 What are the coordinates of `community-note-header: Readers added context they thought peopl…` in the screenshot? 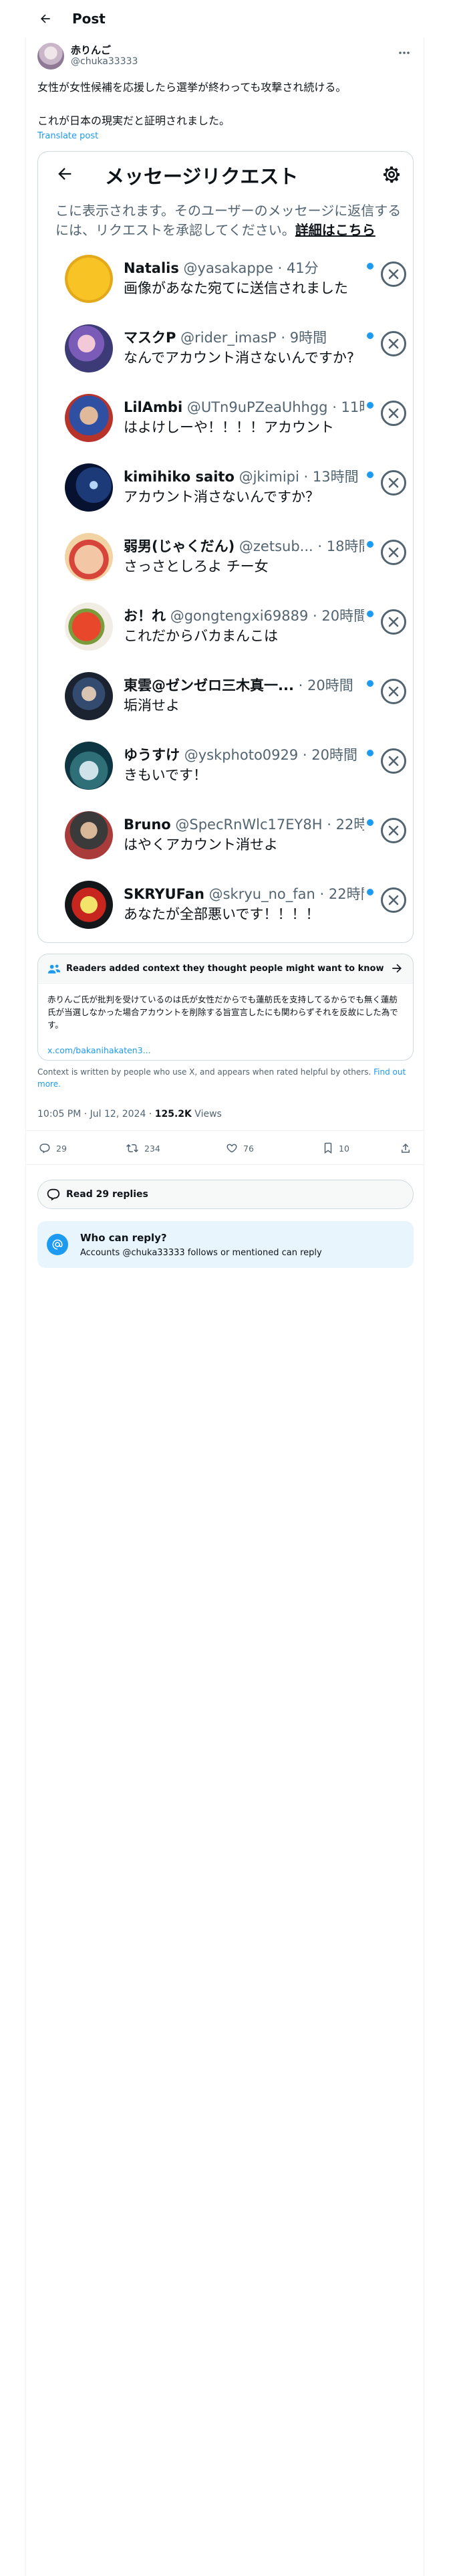 It's located at (225, 969).